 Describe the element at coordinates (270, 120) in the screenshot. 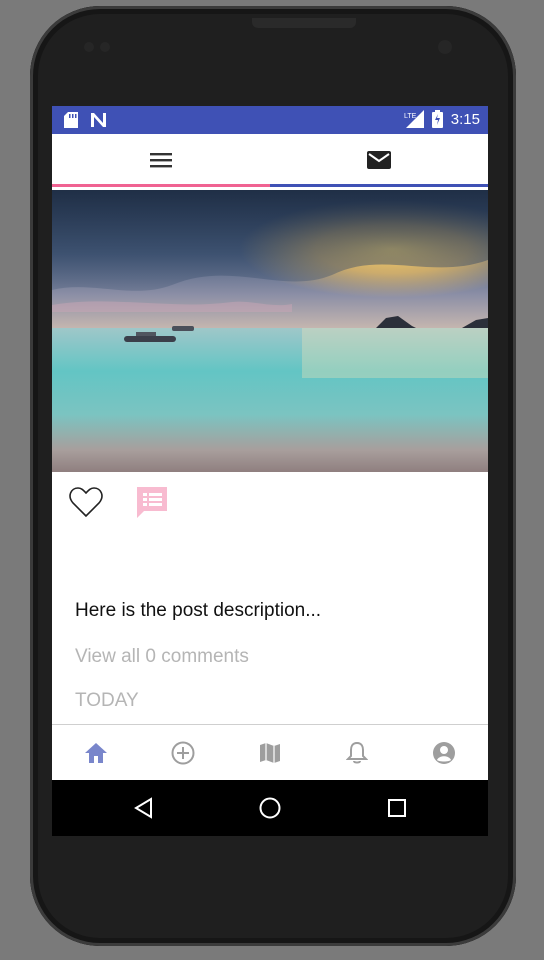

I see `status-bar: LTE 3:15` at that location.